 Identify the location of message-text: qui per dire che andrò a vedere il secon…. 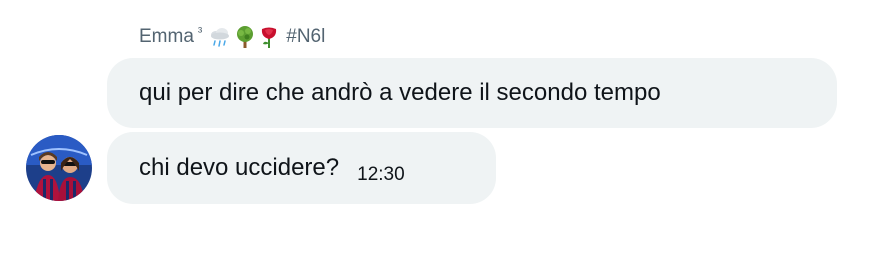
(400, 92).